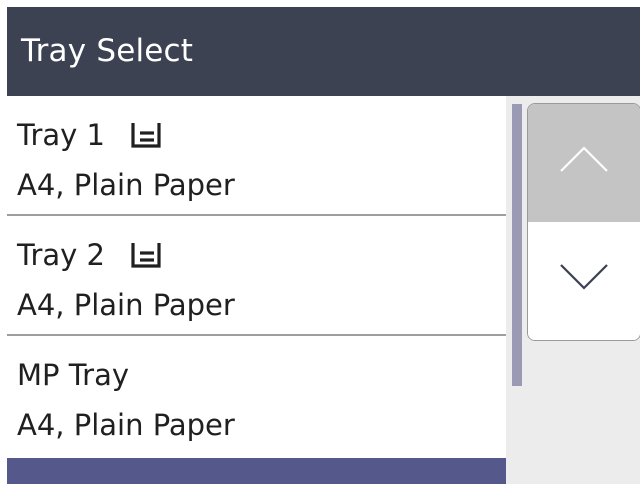 This screenshot has height=484, width=640. I want to click on scrollbar-thumb, so click(517, 245).